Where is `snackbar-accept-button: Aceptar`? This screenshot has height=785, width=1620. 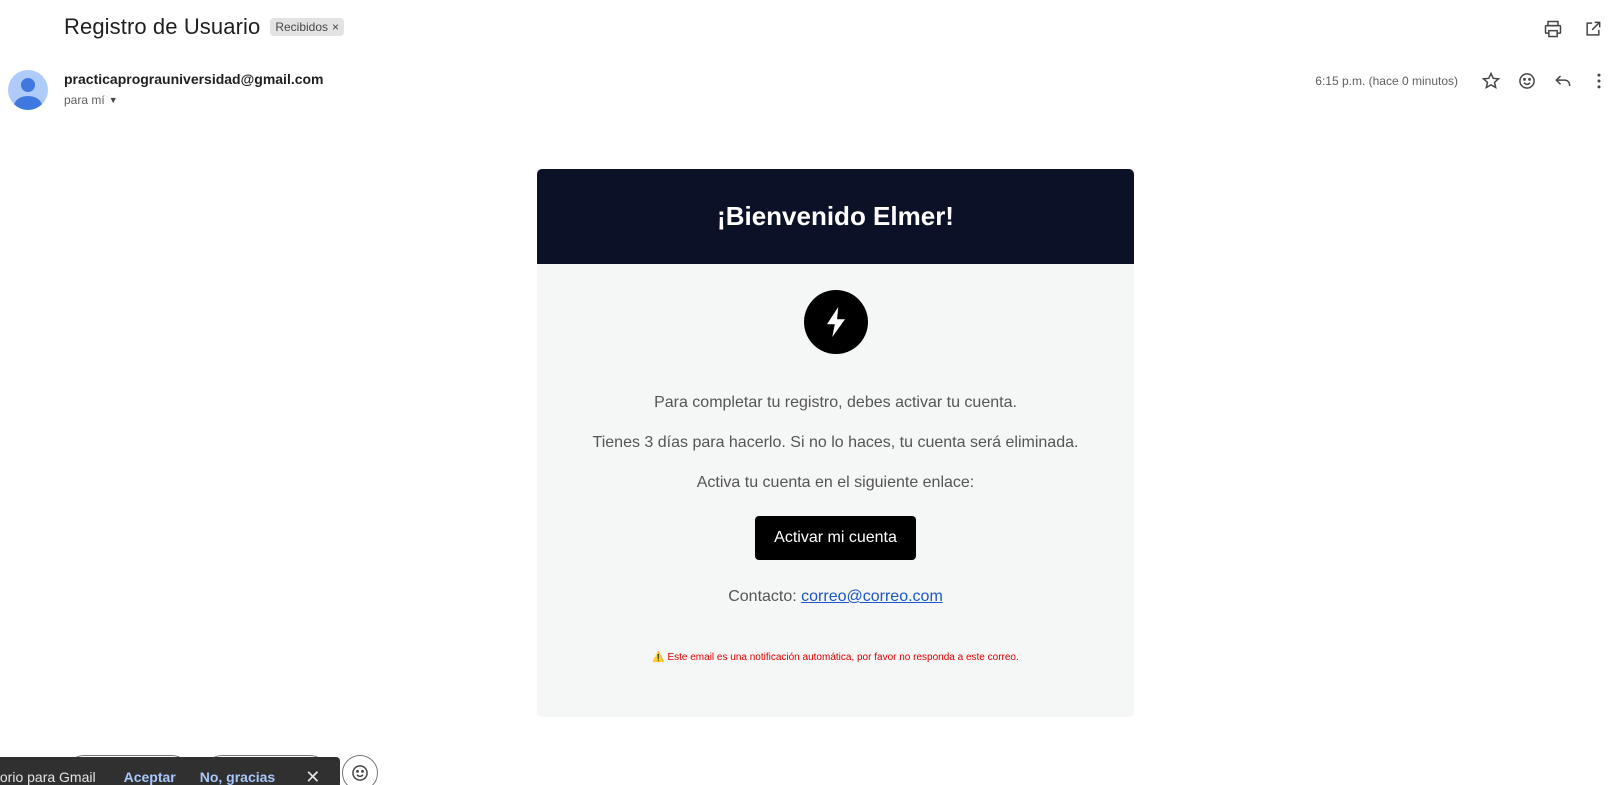
snackbar-accept-button: Aceptar is located at coordinates (150, 777).